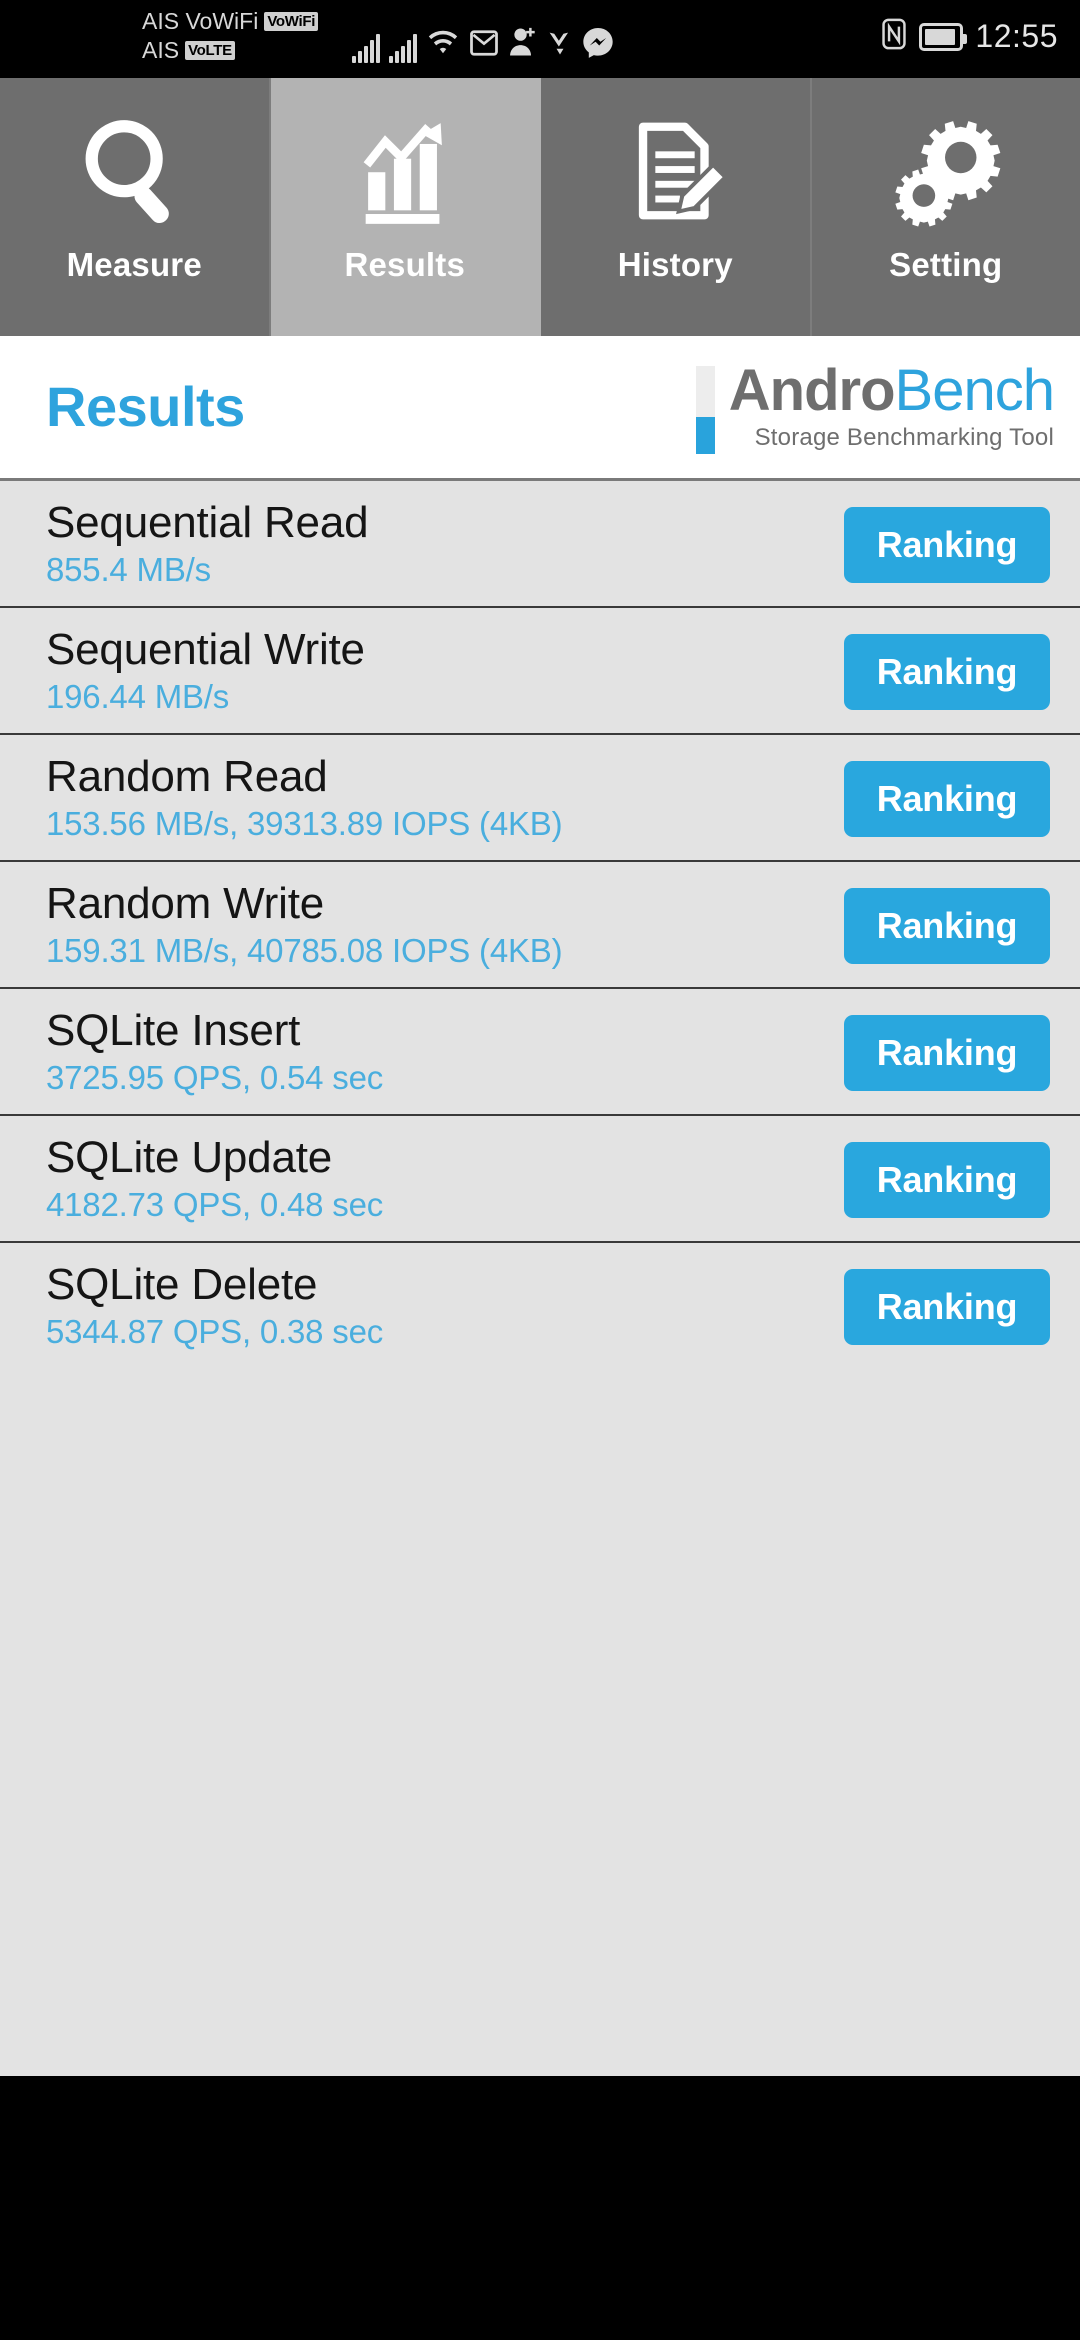 The width and height of the screenshot is (1080, 2340). I want to click on carrier-name-secondary: AIS, so click(161, 50).